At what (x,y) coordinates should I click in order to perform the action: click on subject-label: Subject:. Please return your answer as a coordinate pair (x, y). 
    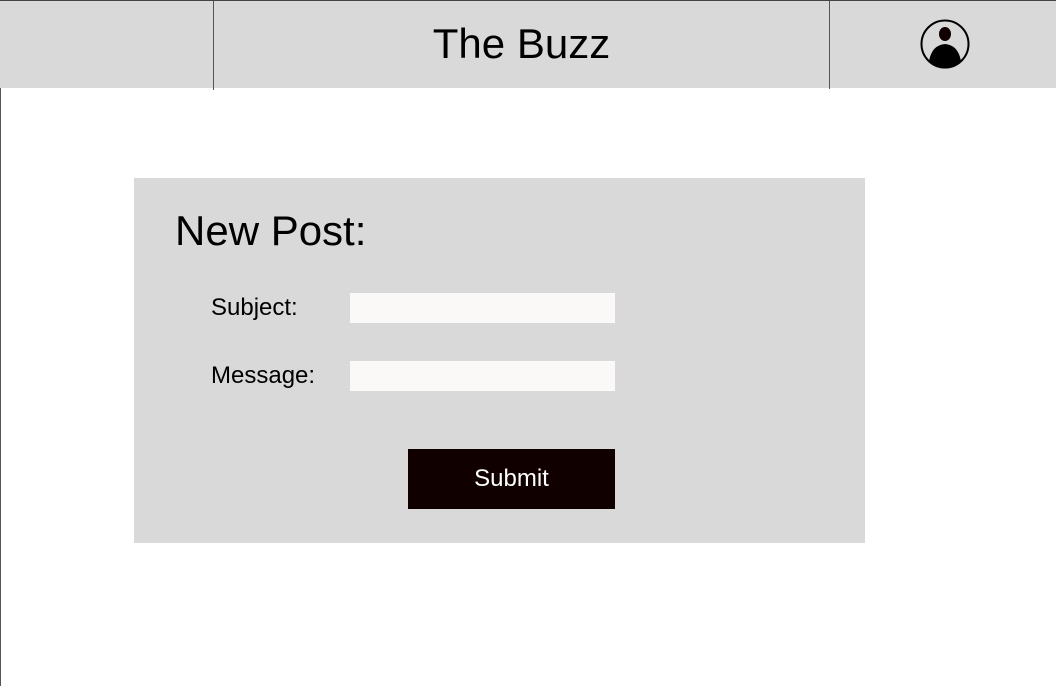
    Looking at the image, I should click on (254, 307).